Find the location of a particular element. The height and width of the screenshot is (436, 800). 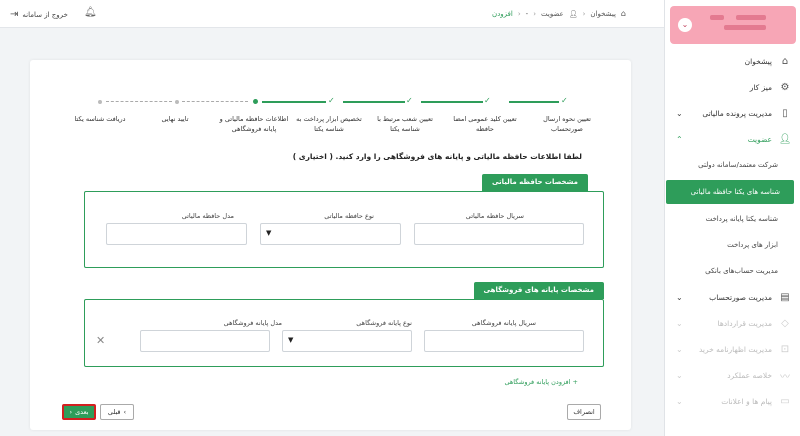

sidebar-item-label: خلاصه عملکرد is located at coordinates (749, 375).